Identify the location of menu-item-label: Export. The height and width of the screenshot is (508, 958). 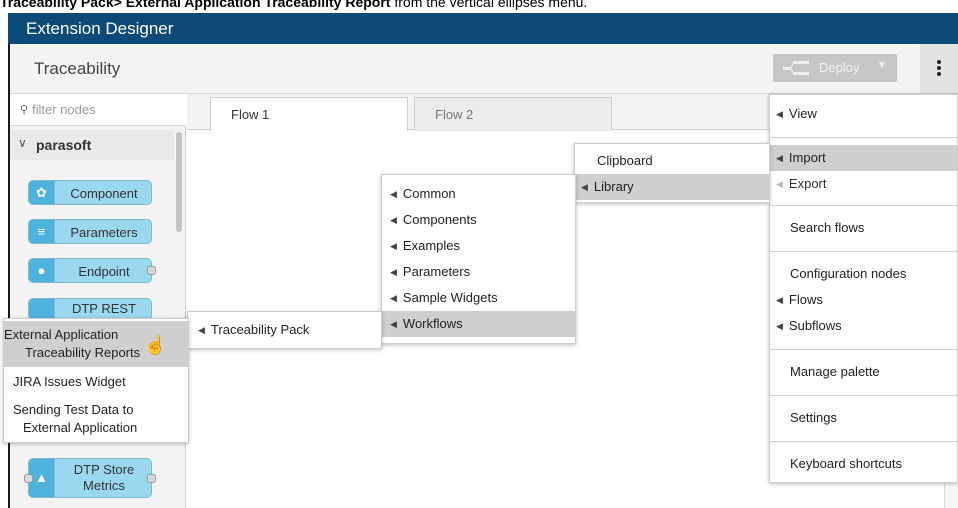
(807, 183).